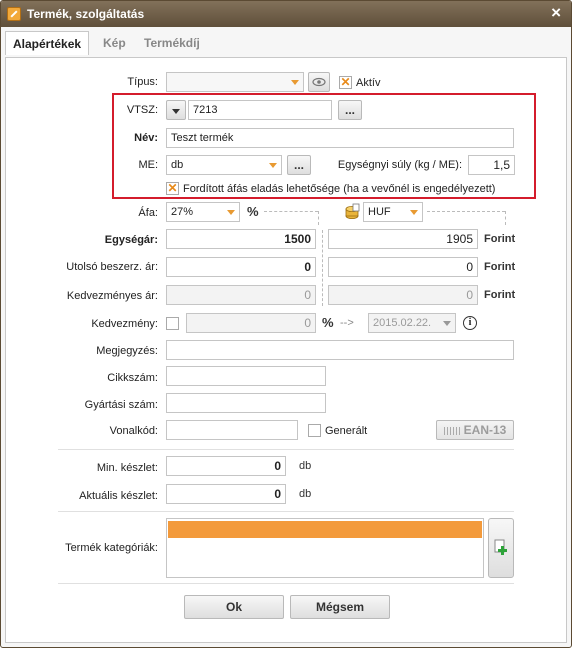 Image resolution: width=572 pixels, height=648 pixels. I want to click on egysegar-label: Egységár:, so click(131, 240).